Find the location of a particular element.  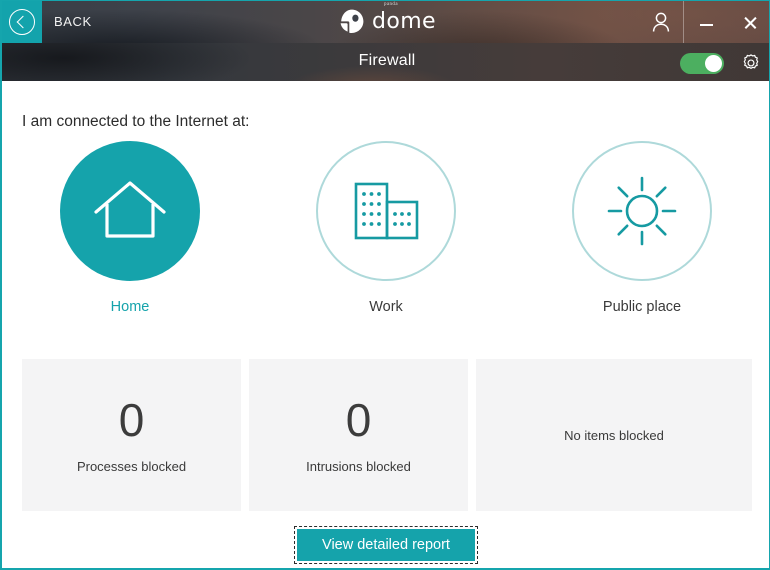

report-button-area: View detailed report is located at coordinates (385, 547).